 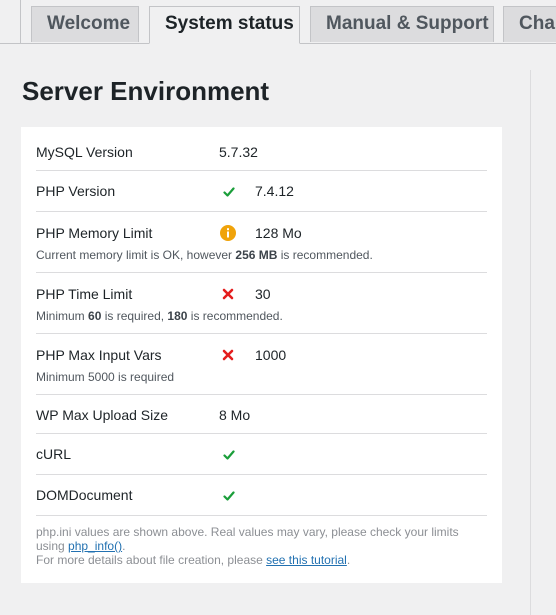 What do you see at coordinates (261, 495) in the screenshot?
I see `row-domdocument: DOMDocument` at bounding box center [261, 495].